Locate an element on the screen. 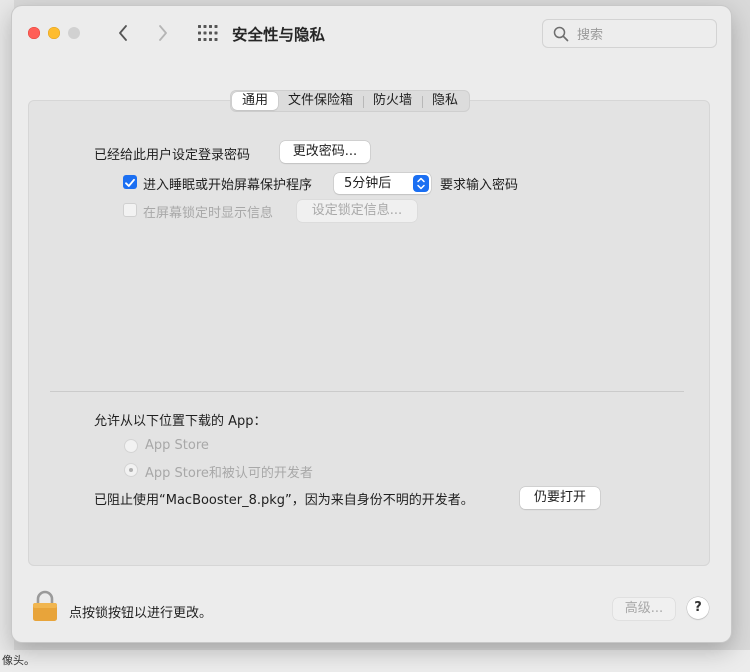 This screenshot has height=672, width=750. popup-stepper-icon is located at coordinates (421, 183).